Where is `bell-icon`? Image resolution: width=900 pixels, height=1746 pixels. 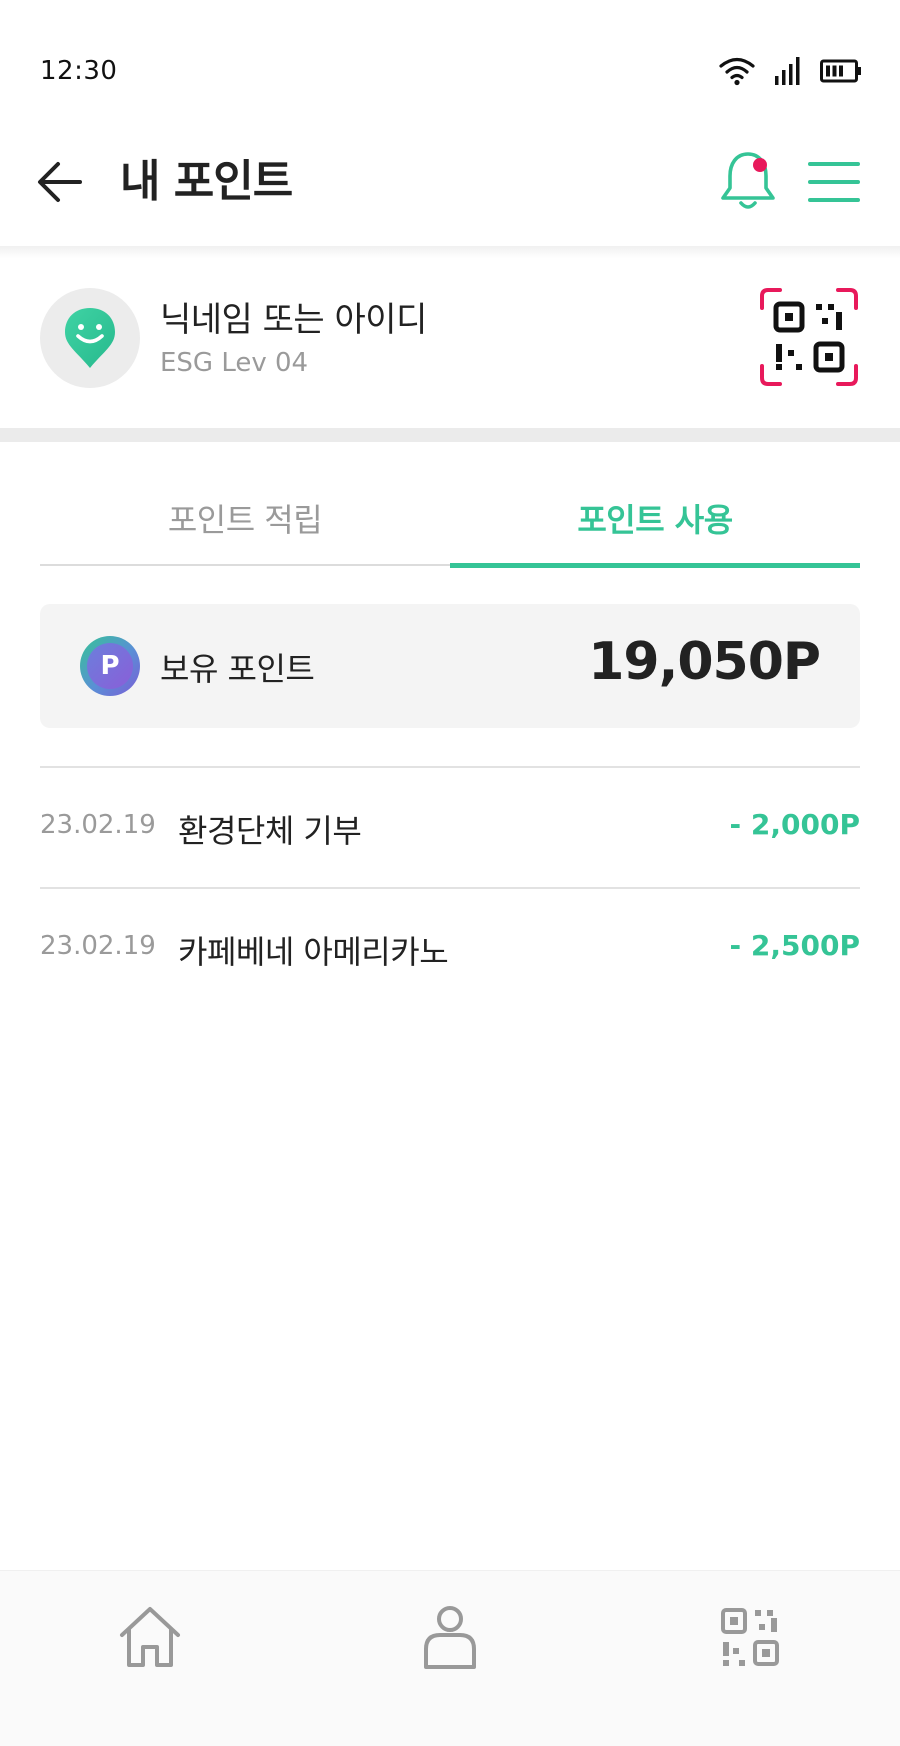
bell-icon is located at coordinates (748, 180).